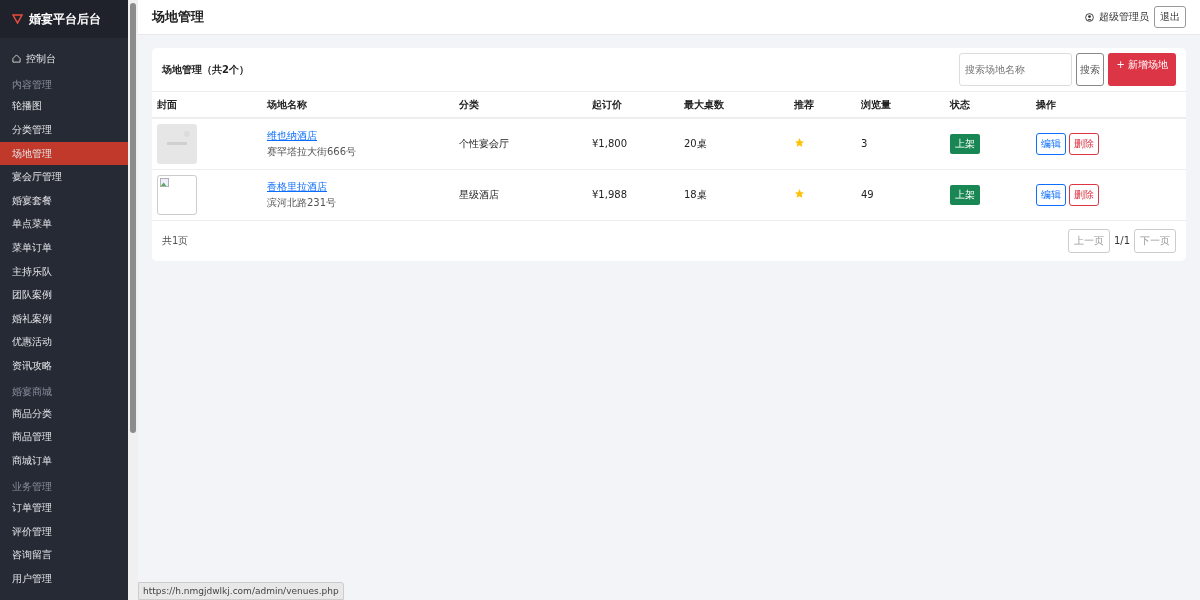 The image size is (1200, 600). I want to click on sidebar-item: 团队案例, so click(64, 295).